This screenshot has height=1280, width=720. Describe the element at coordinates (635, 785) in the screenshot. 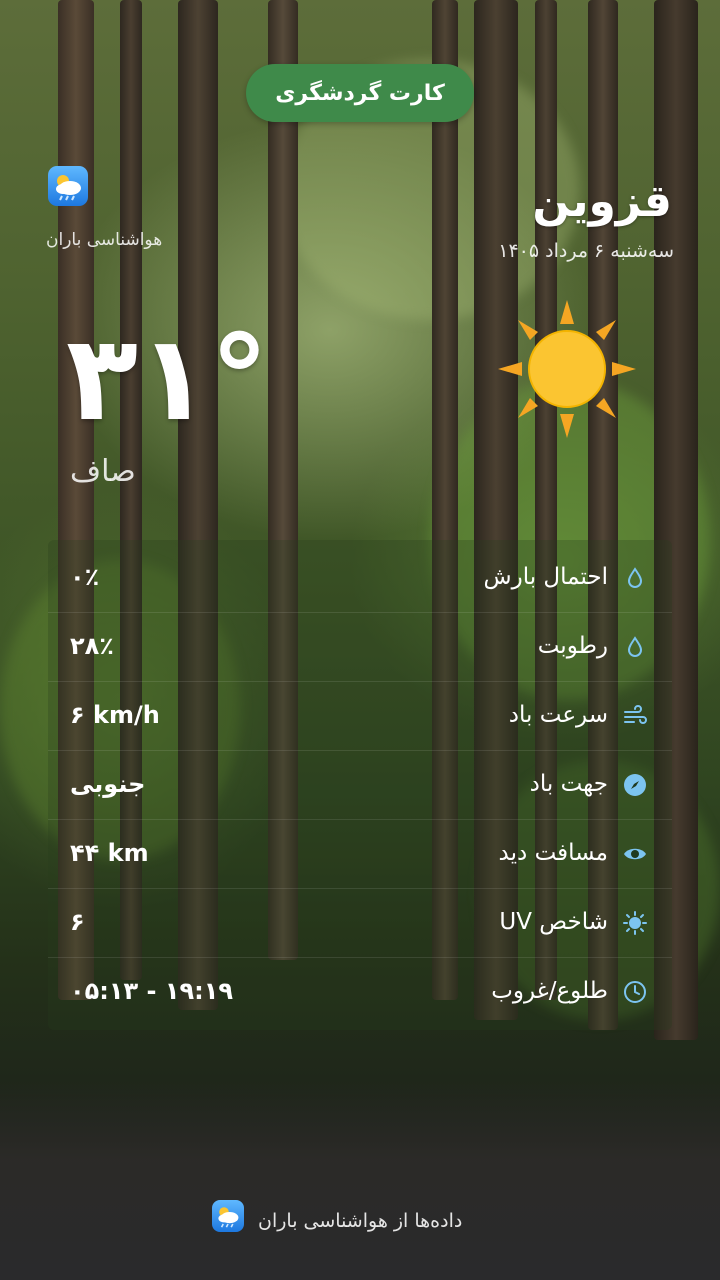

I see `compass-icon` at that location.